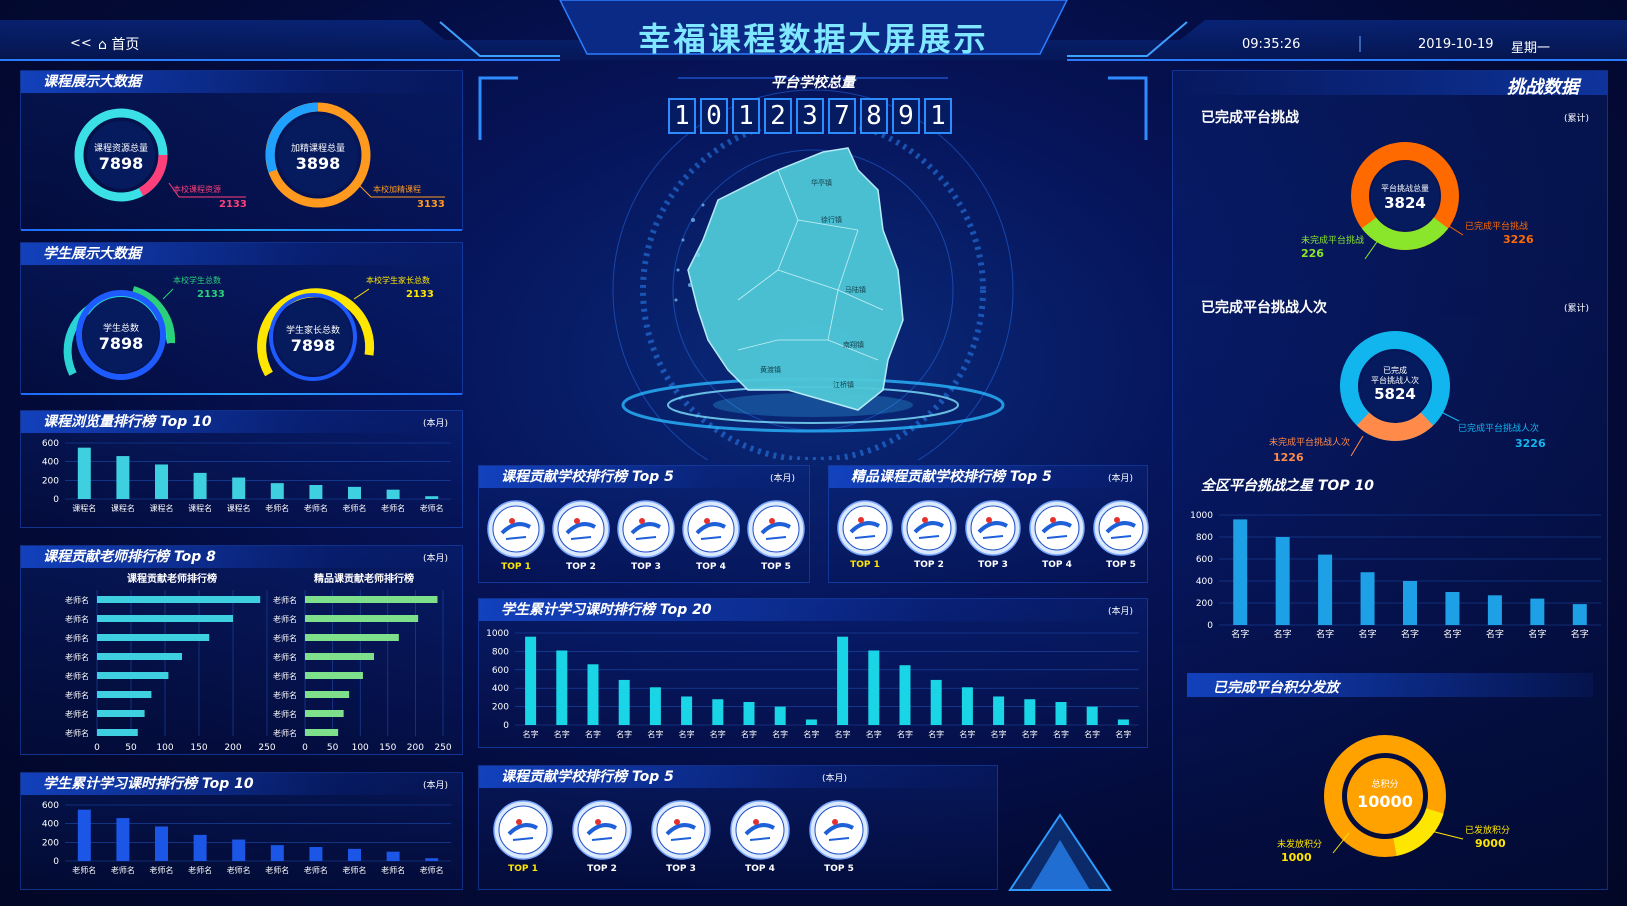  What do you see at coordinates (313, 330) in the screenshot?
I see `ring-label: 学生家长总数` at bounding box center [313, 330].